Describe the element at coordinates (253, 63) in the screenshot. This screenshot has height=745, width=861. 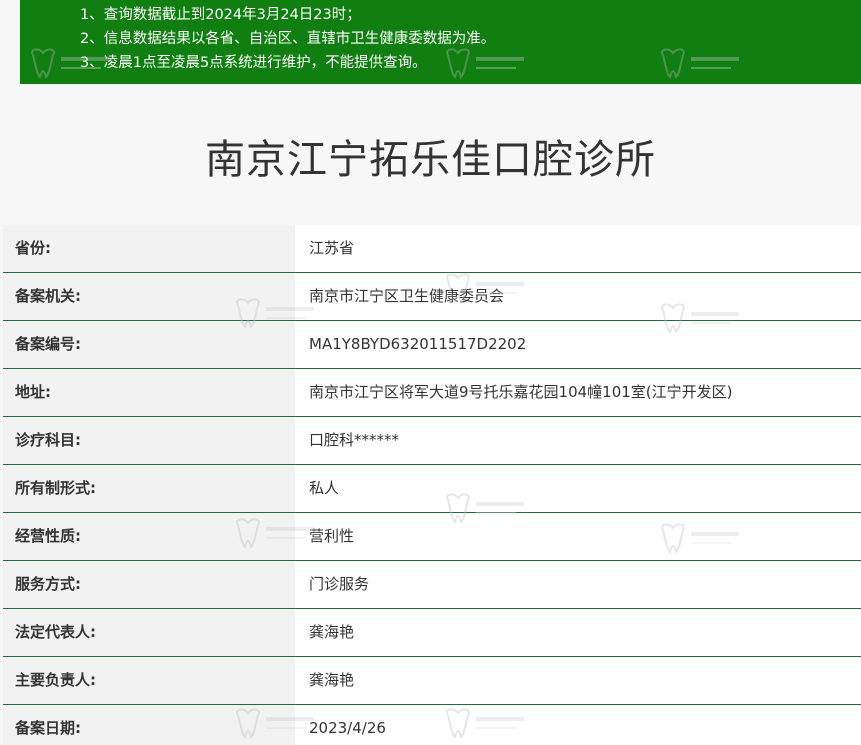
I see `notice-line-3: 3、凌晨1点至凌晨5点系统进行维护，不能提供查询。` at that location.